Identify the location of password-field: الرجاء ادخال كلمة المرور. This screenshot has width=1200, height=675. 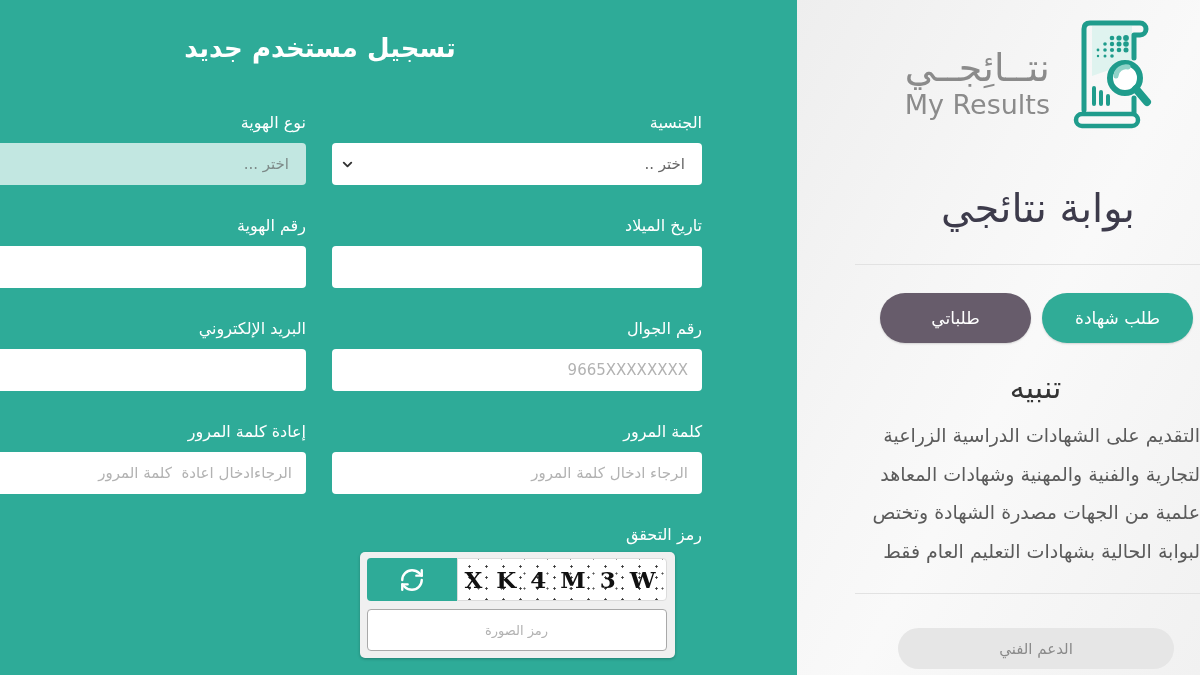
(517, 473).